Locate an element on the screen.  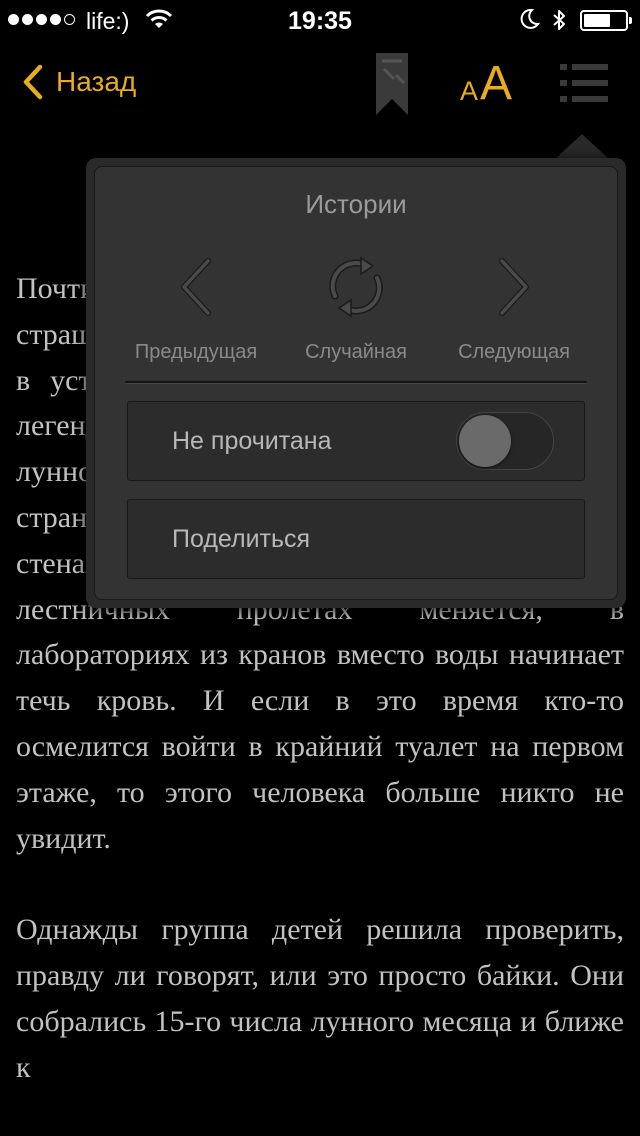
bookmark-icon is located at coordinates (392, 84).